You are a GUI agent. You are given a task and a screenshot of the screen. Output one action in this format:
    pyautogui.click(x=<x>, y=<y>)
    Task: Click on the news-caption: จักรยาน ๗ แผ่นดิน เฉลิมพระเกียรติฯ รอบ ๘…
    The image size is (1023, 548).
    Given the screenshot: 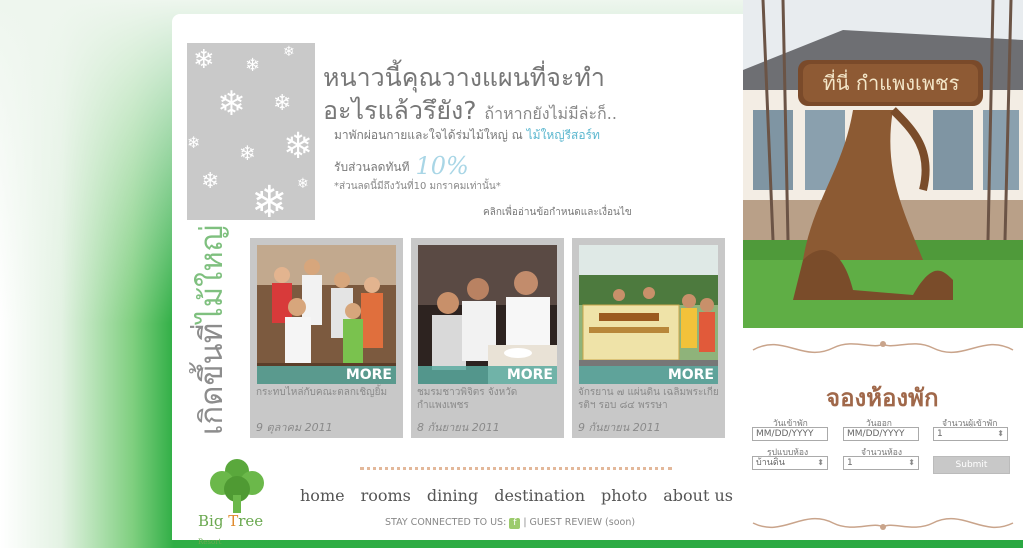 What is the action you would take?
    pyautogui.click(x=649, y=399)
    